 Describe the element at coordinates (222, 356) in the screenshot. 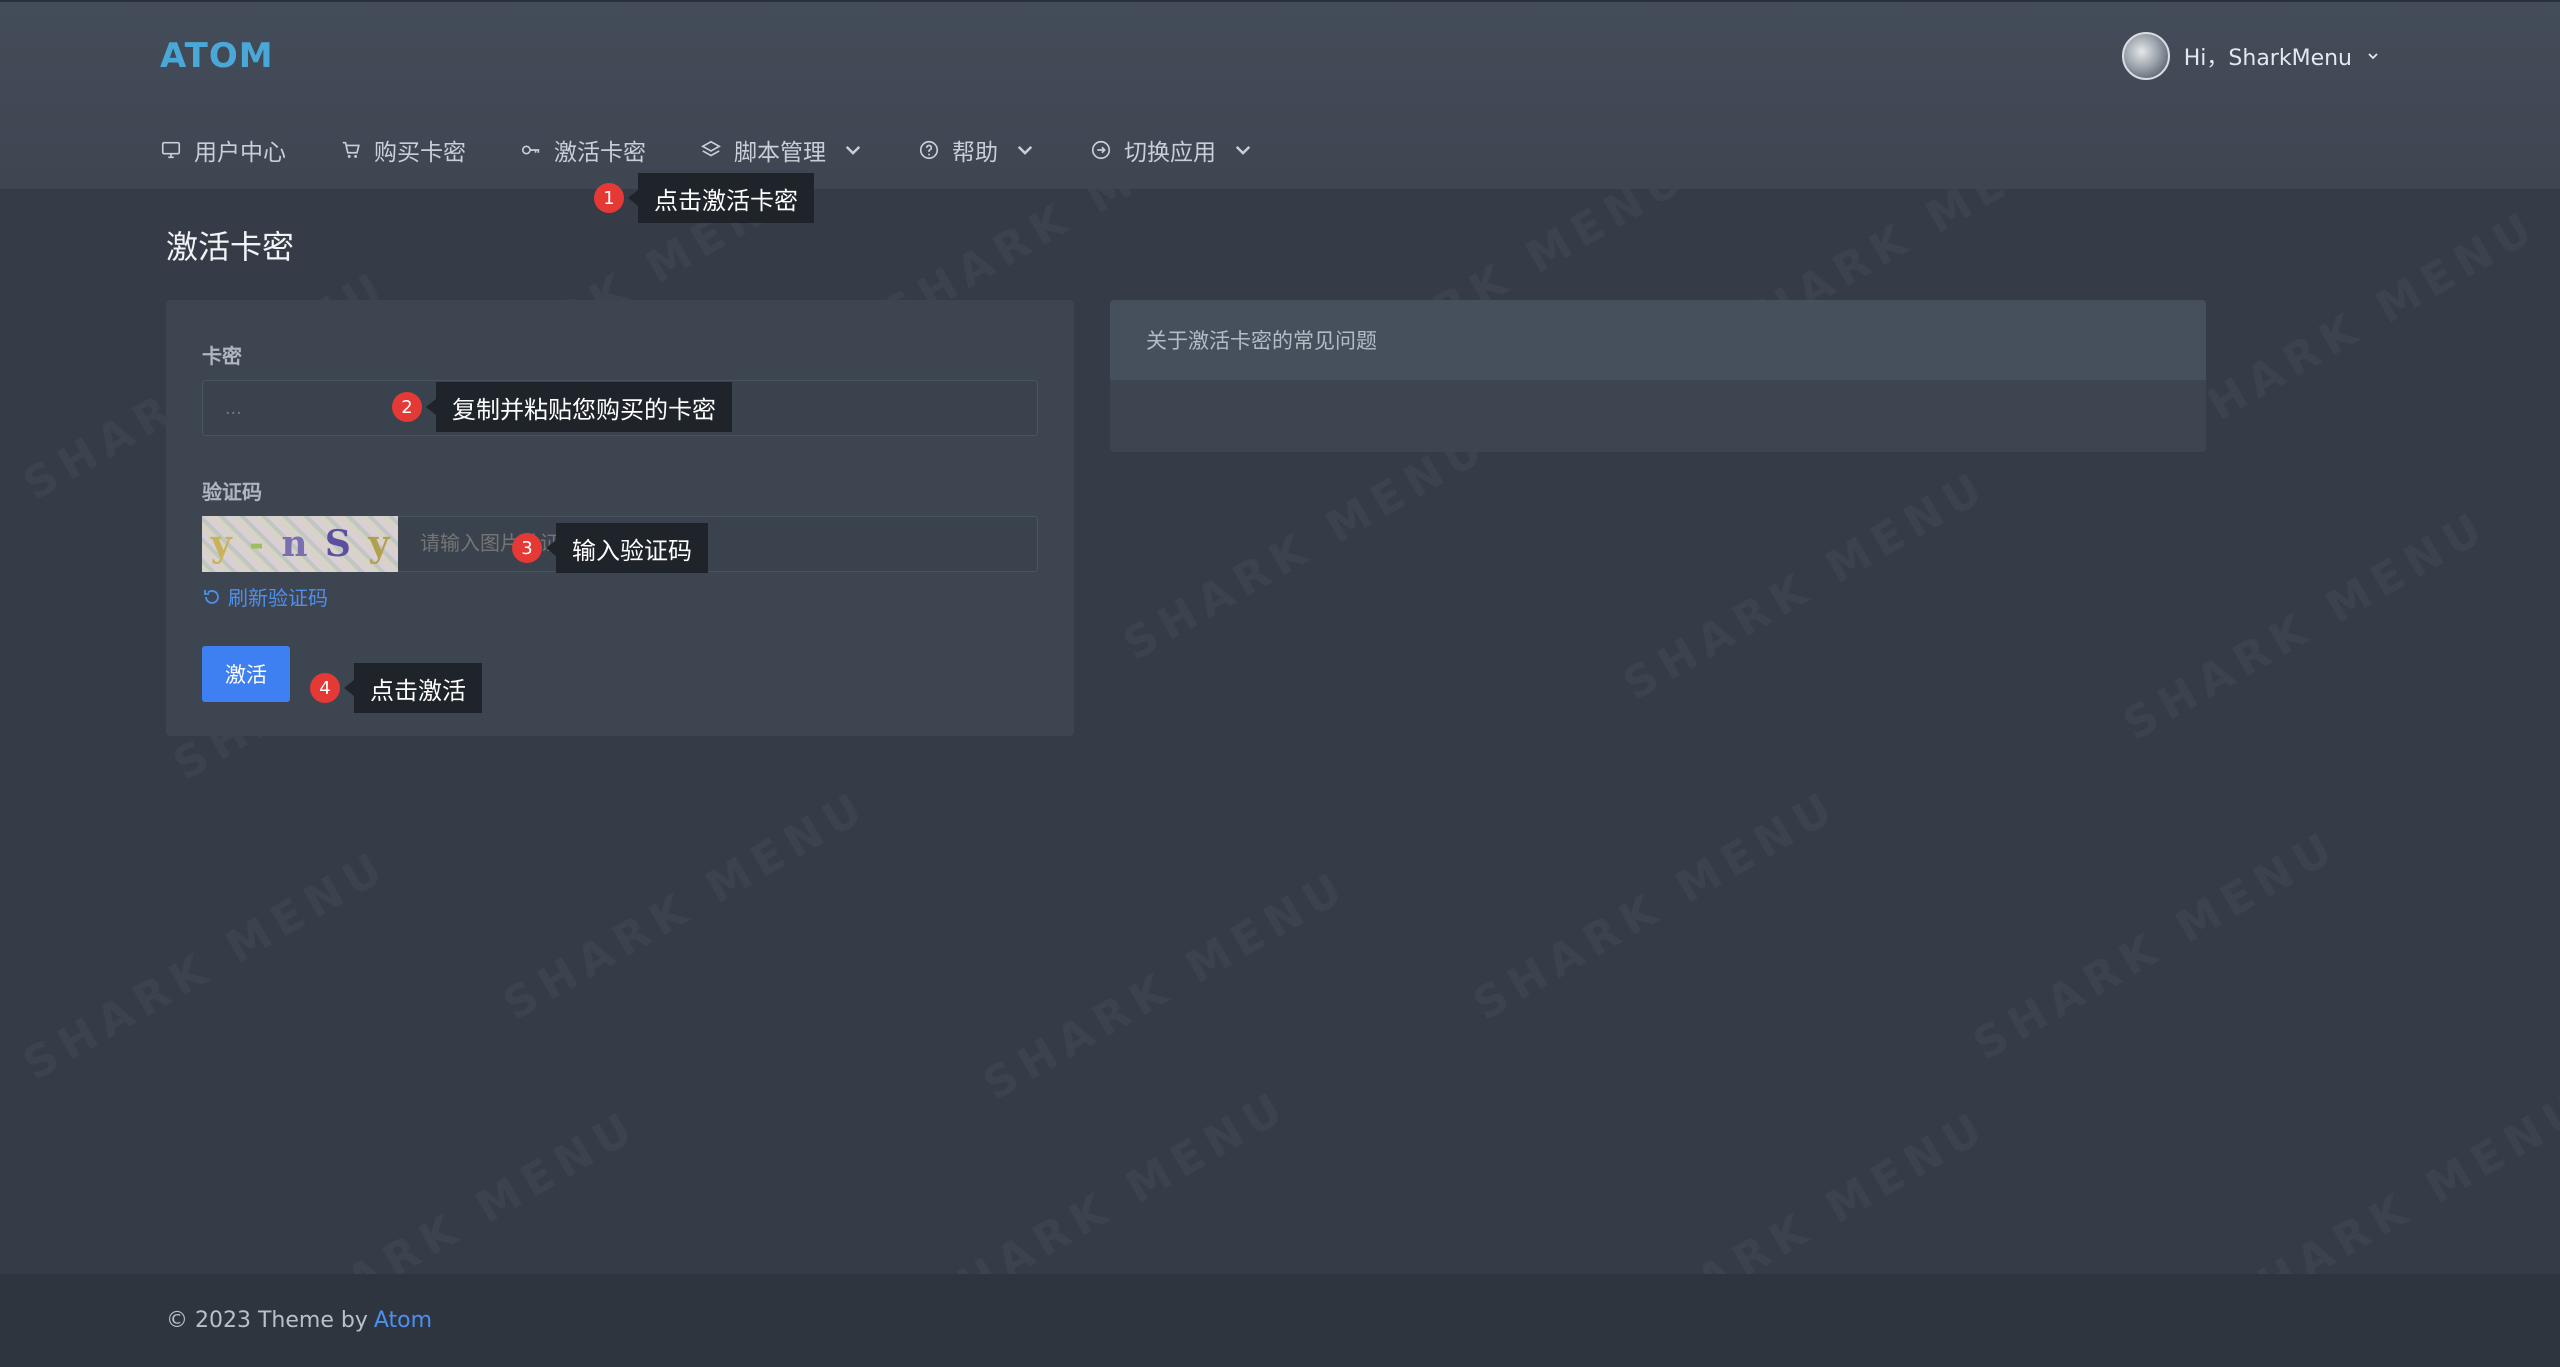

I see `card-key-label: 卡密` at that location.